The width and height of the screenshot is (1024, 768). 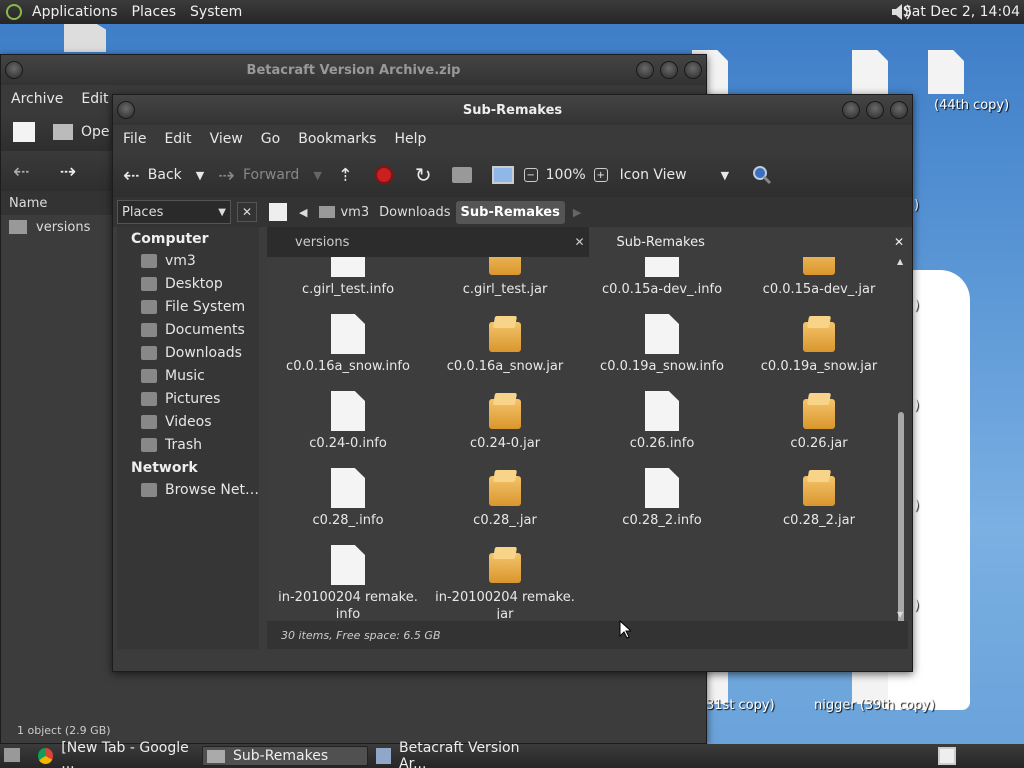 What do you see at coordinates (63, 132) in the screenshot?
I see `open-icon` at bounding box center [63, 132].